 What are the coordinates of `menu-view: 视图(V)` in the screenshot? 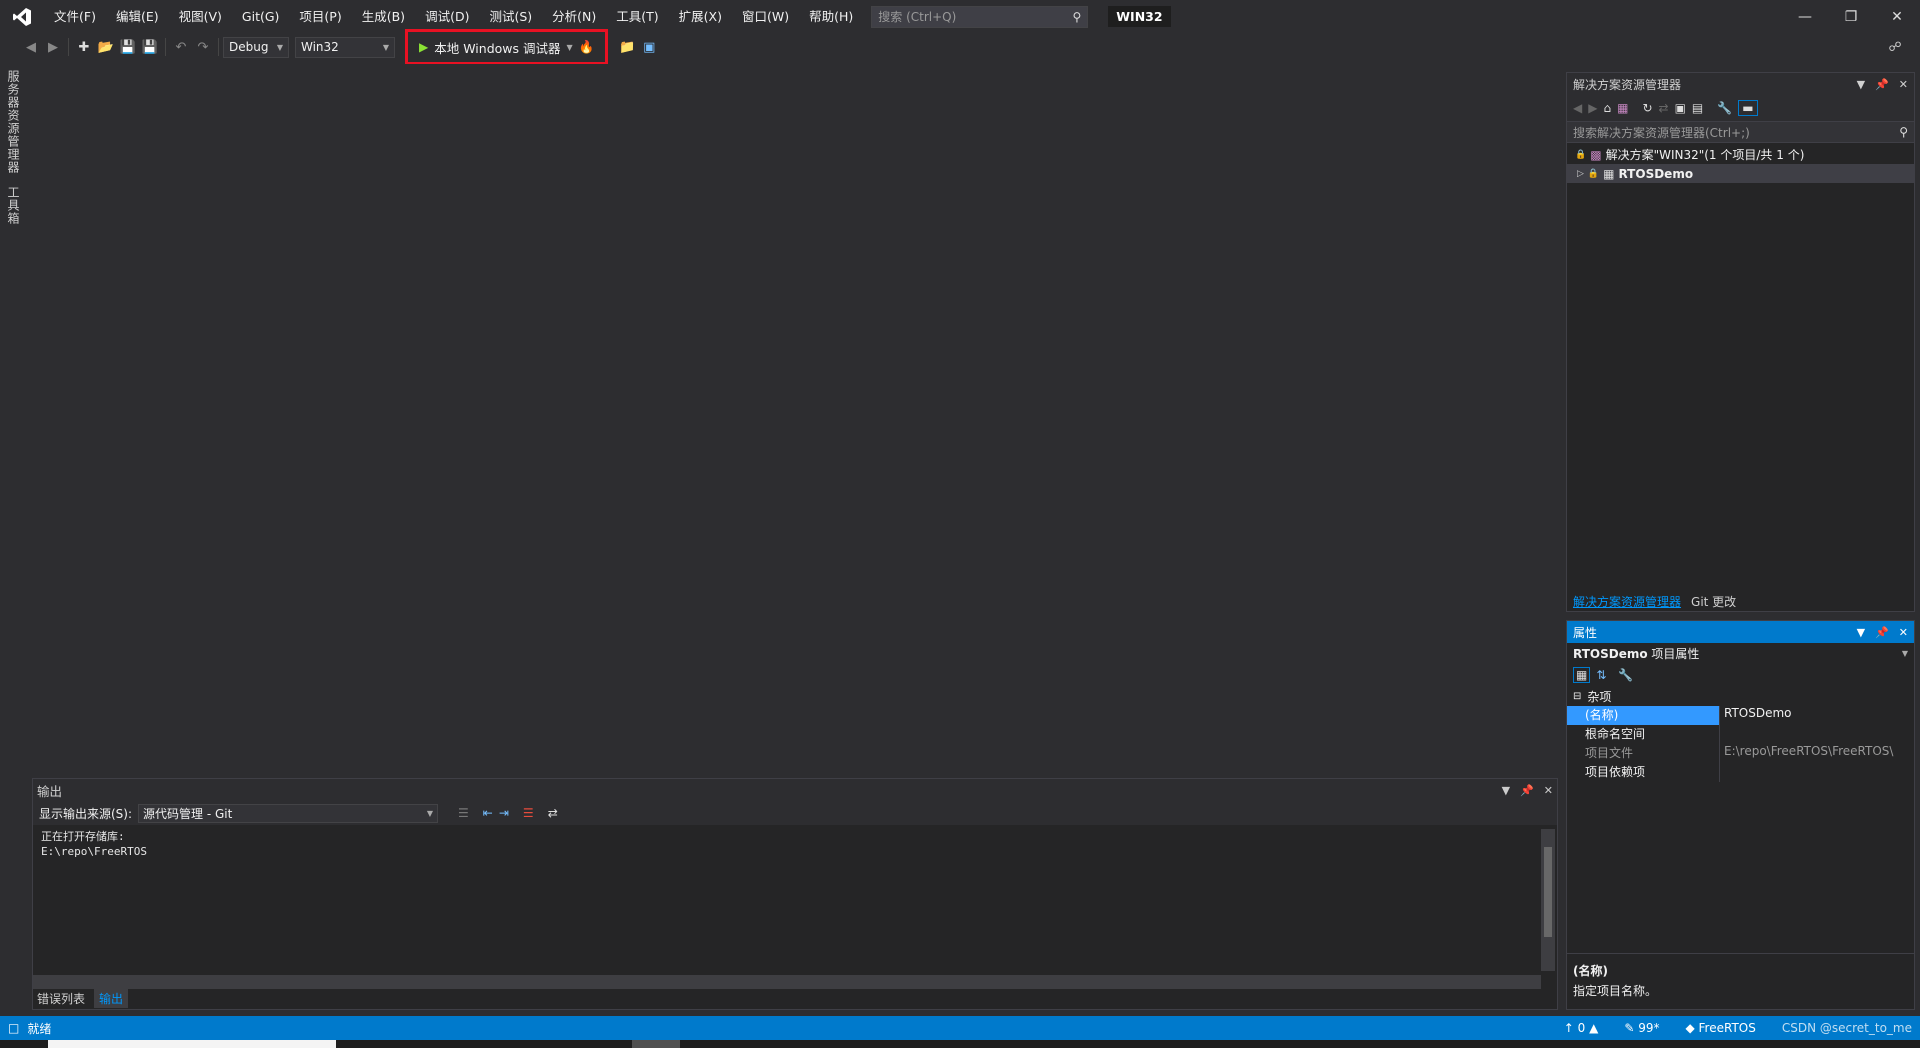 It's located at (200, 16).